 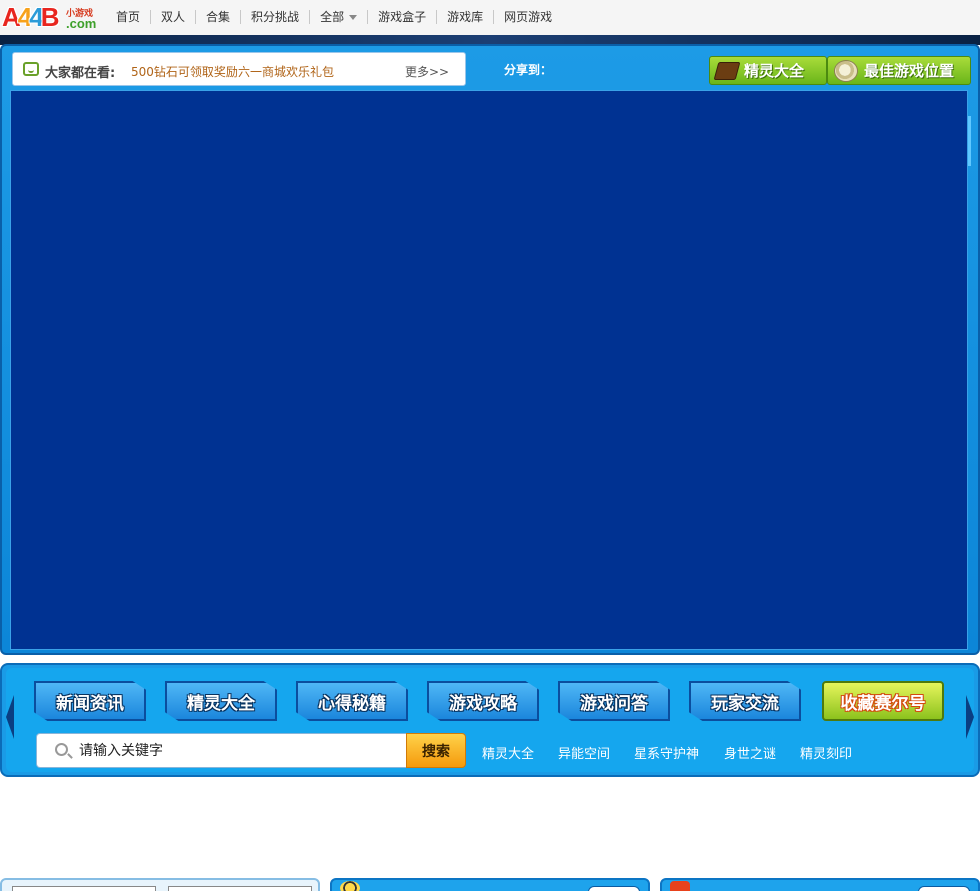 What do you see at coordinates (274, 17) in the screenshot?
I see `nav-item-points-challenge: 积分挑战` at bounding box center [274, 17].